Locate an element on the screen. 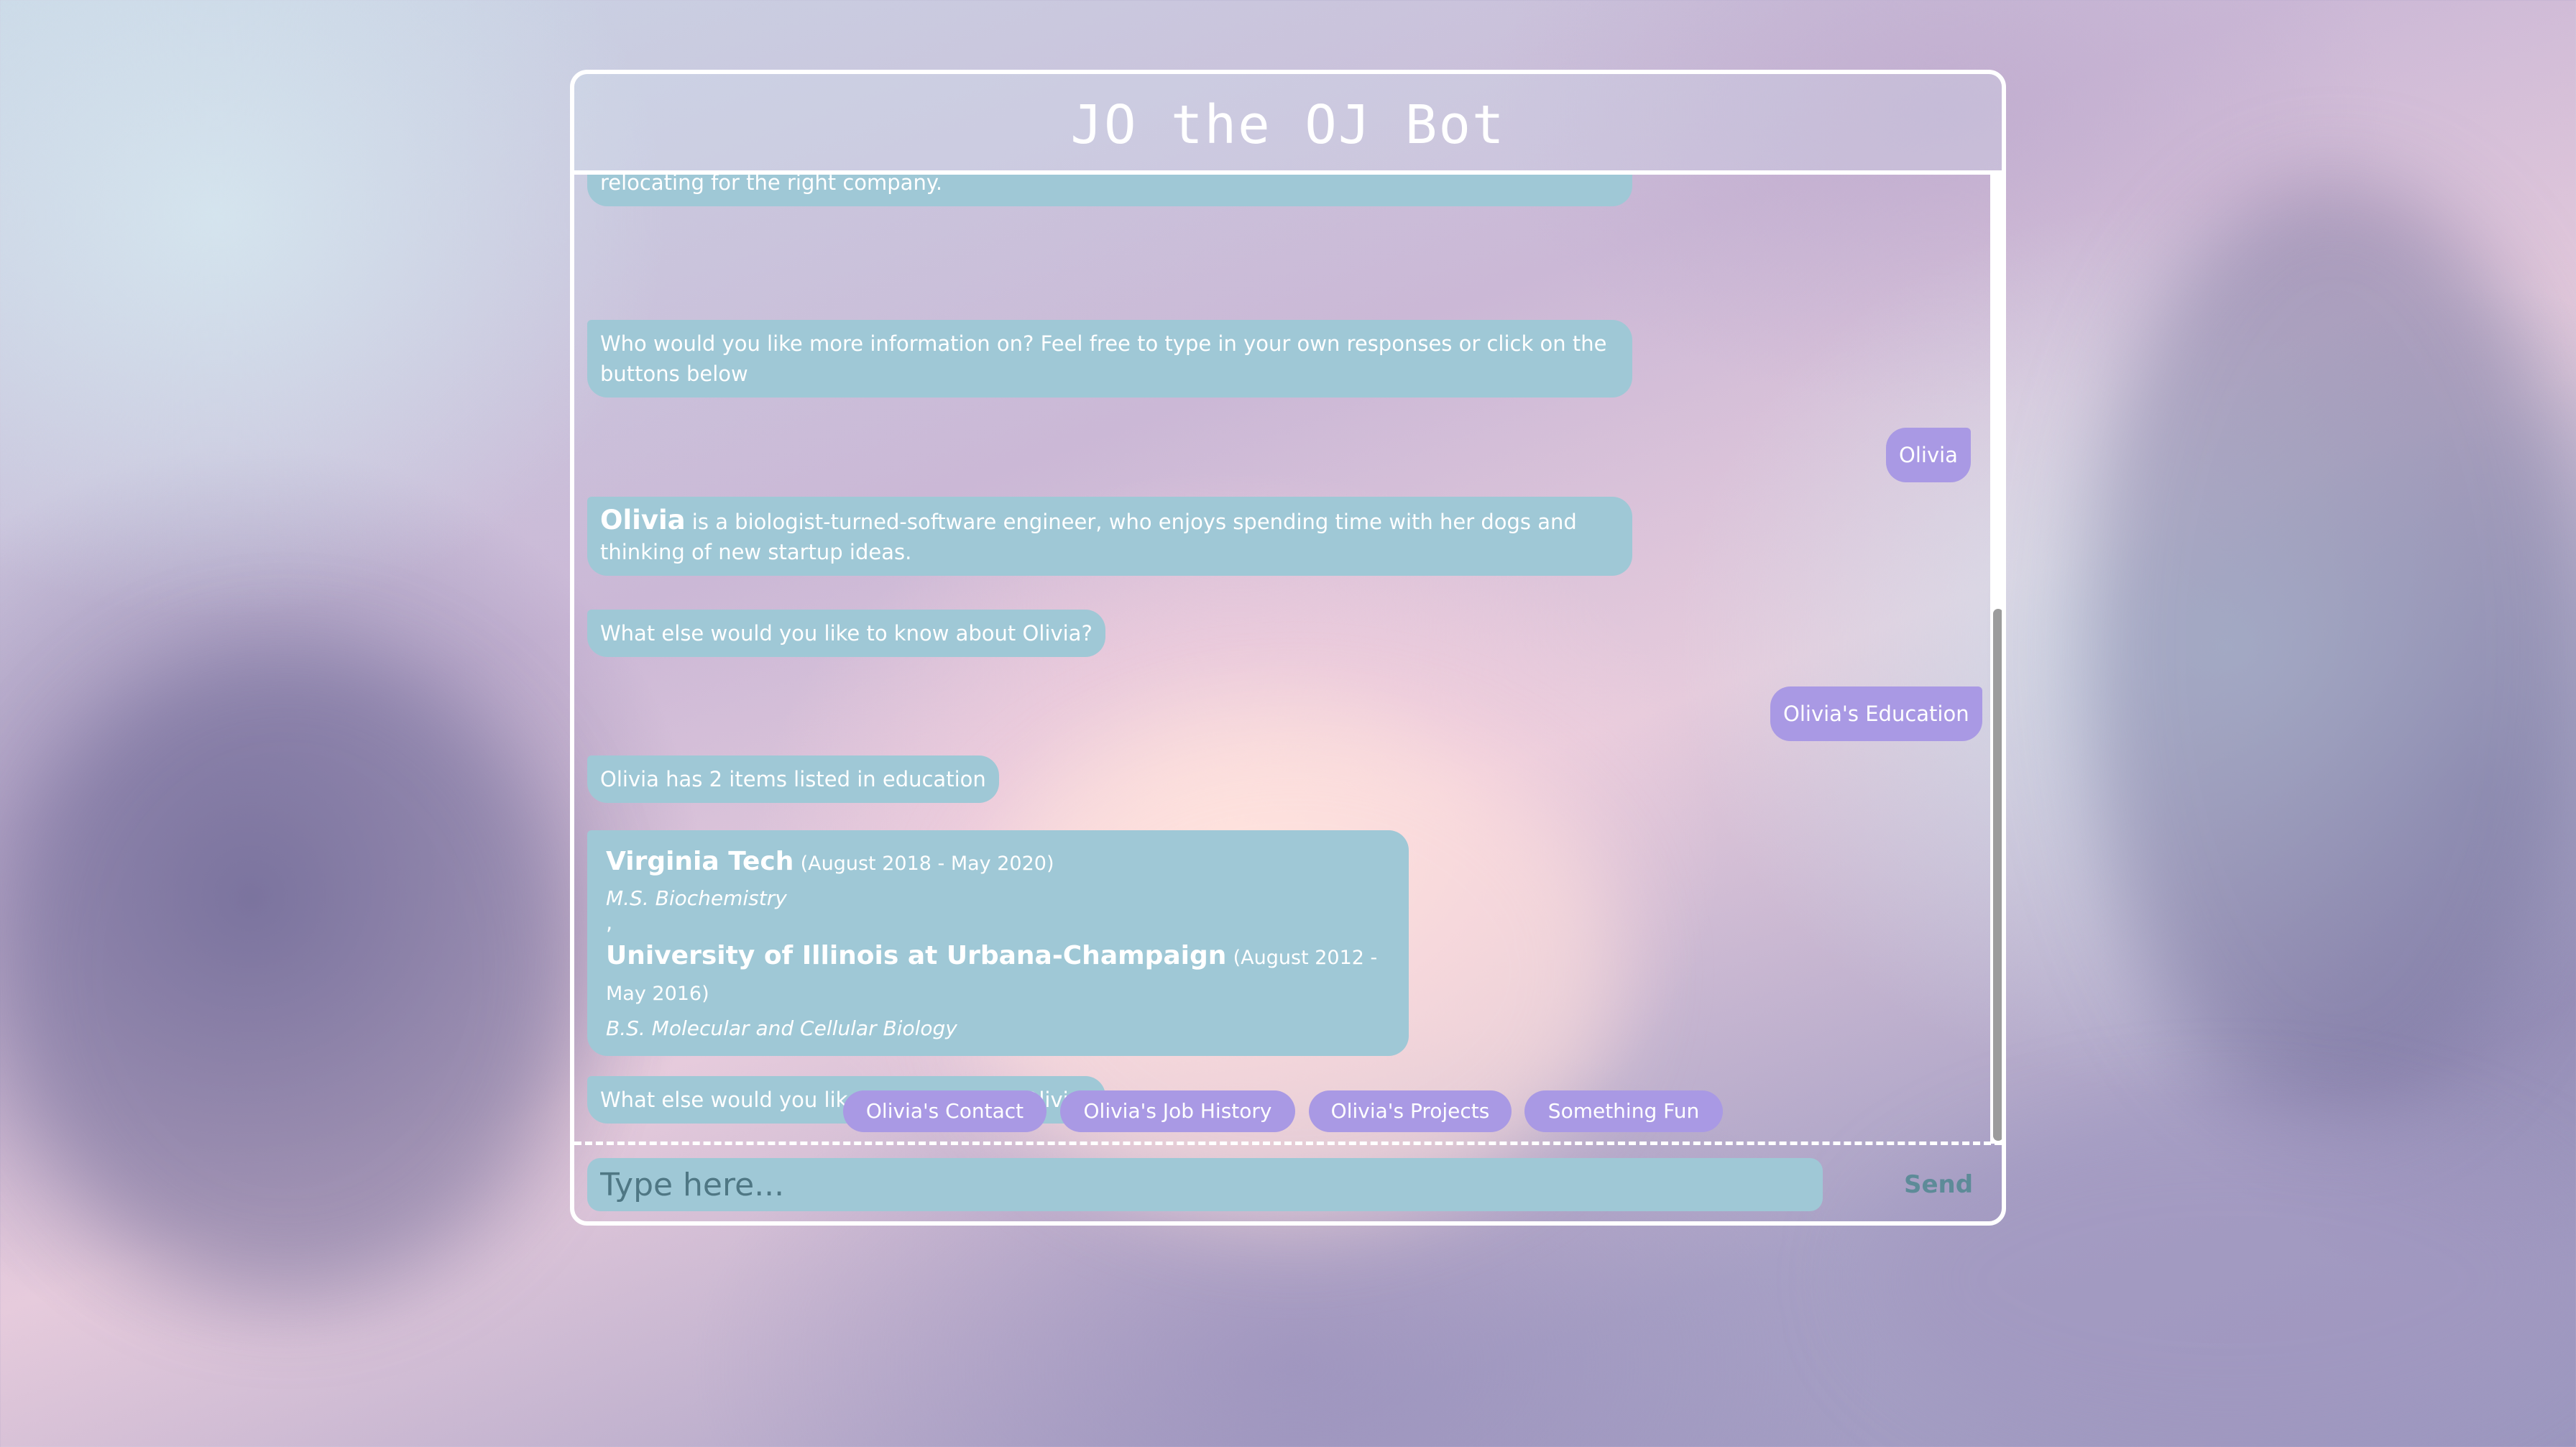 The image size is (2576, 1447). user-message-text: Olivia's Education is located at coordinates (1876, 714).